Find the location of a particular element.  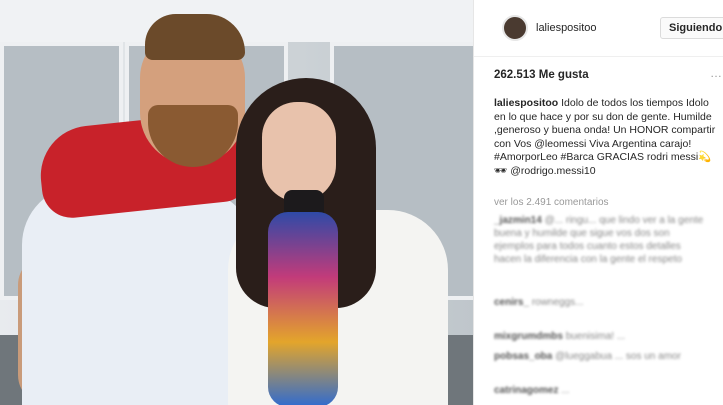

comment-username: mixgrumdmbs is located at coordinates (528, 336).